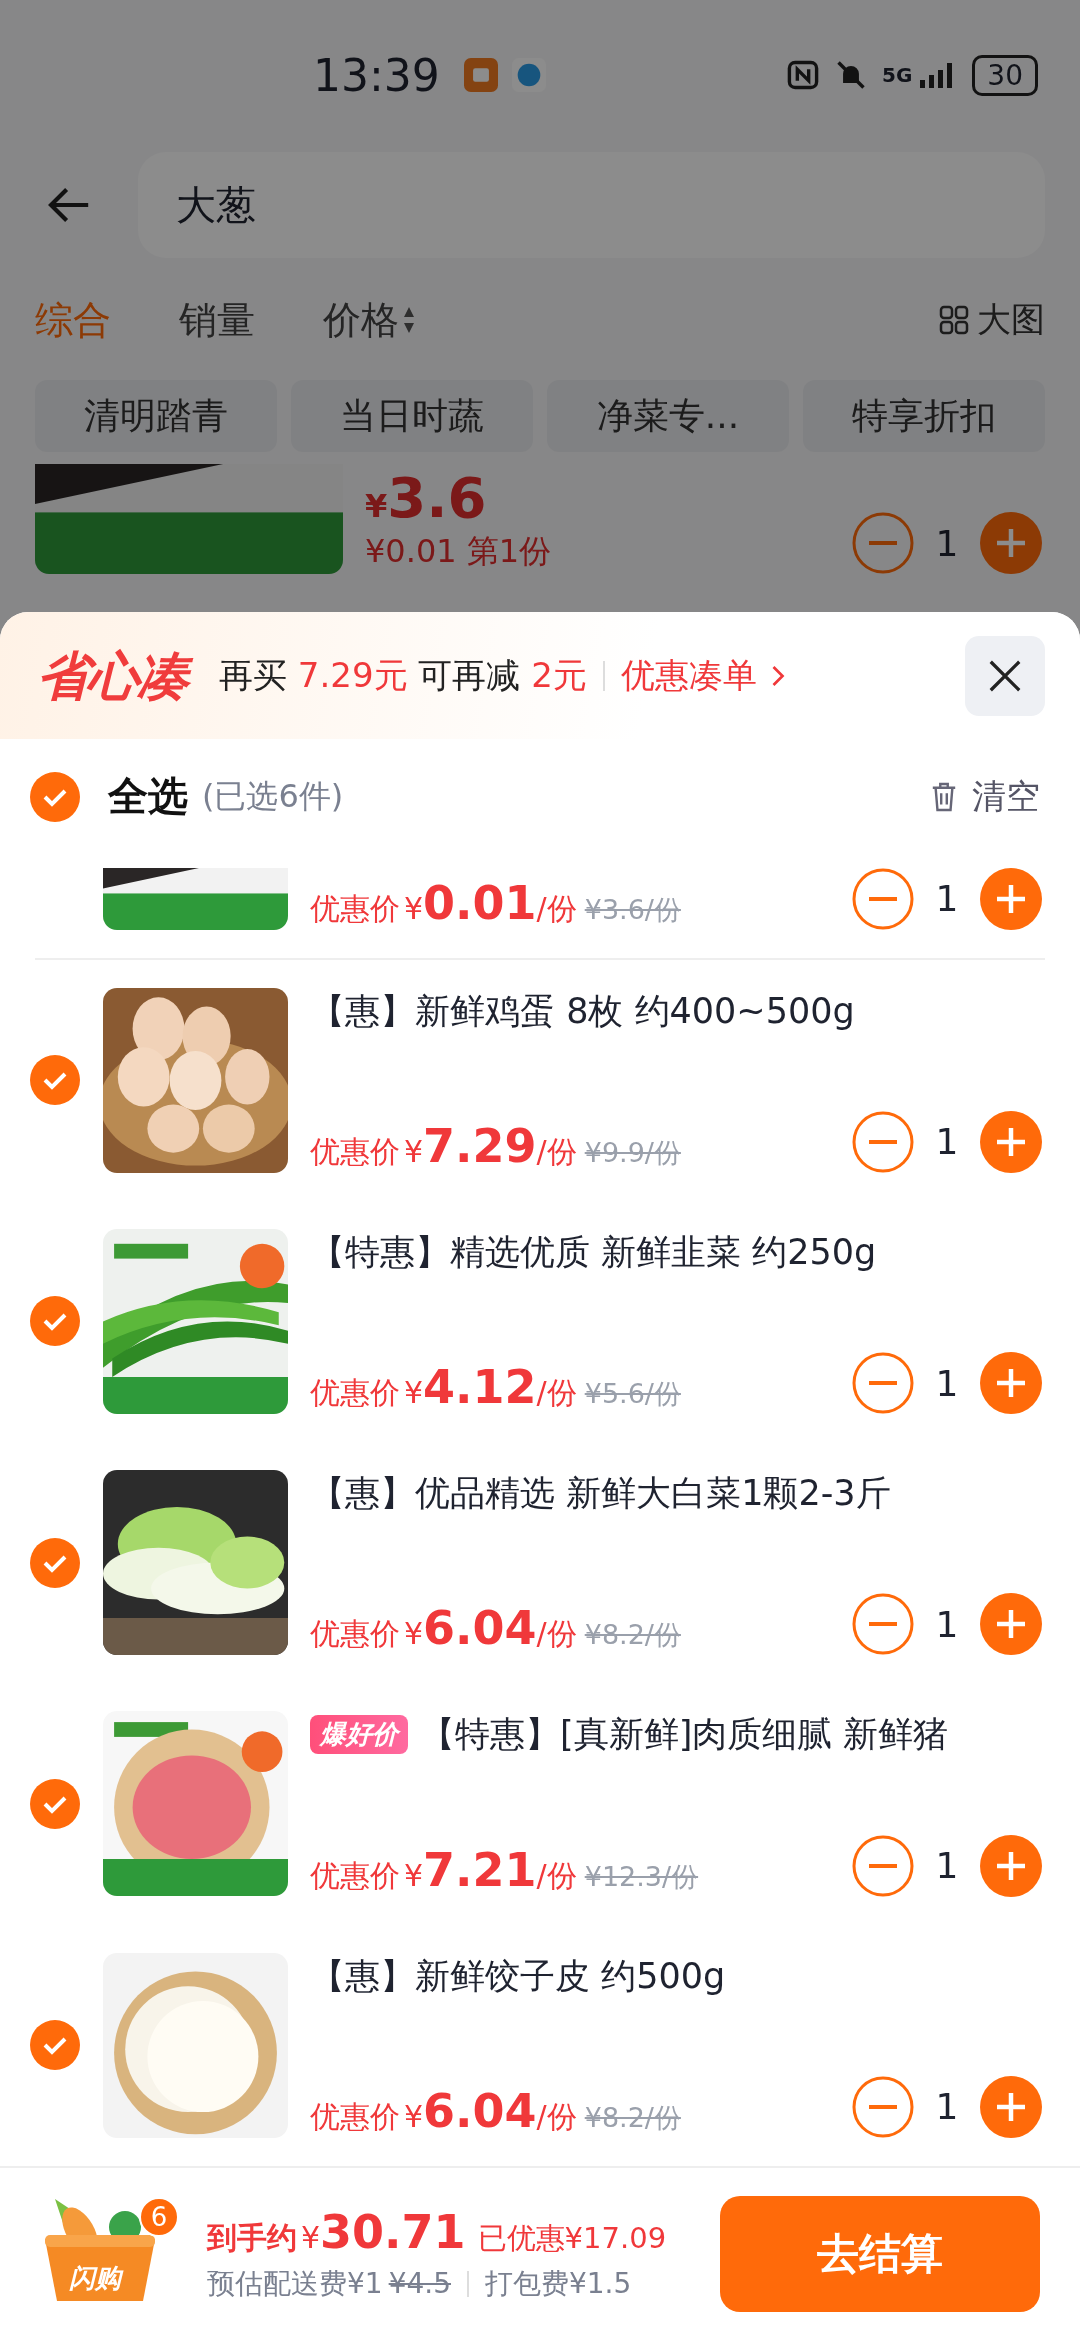 This screenshot has height=2340, width=1080. Describe the element at coordinates (148, 797) in the screenshot. I see `select-all-label: 全选` at that location.